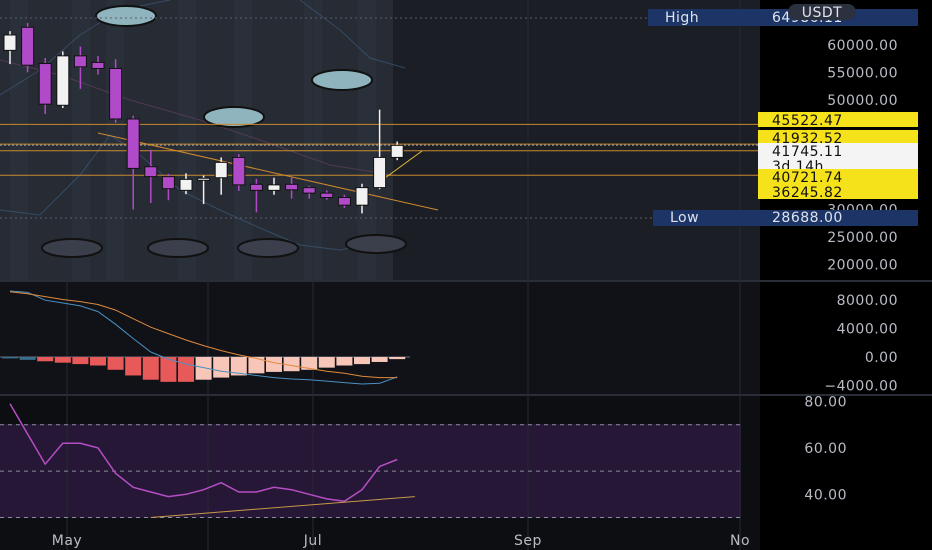 Image resolution: width=932 pixels, height=550 pixels. What do you see at coordinates (807, 193) in the screenshot?
I see `price-tag-5: 36245.82` at bounding box center [807, 193].